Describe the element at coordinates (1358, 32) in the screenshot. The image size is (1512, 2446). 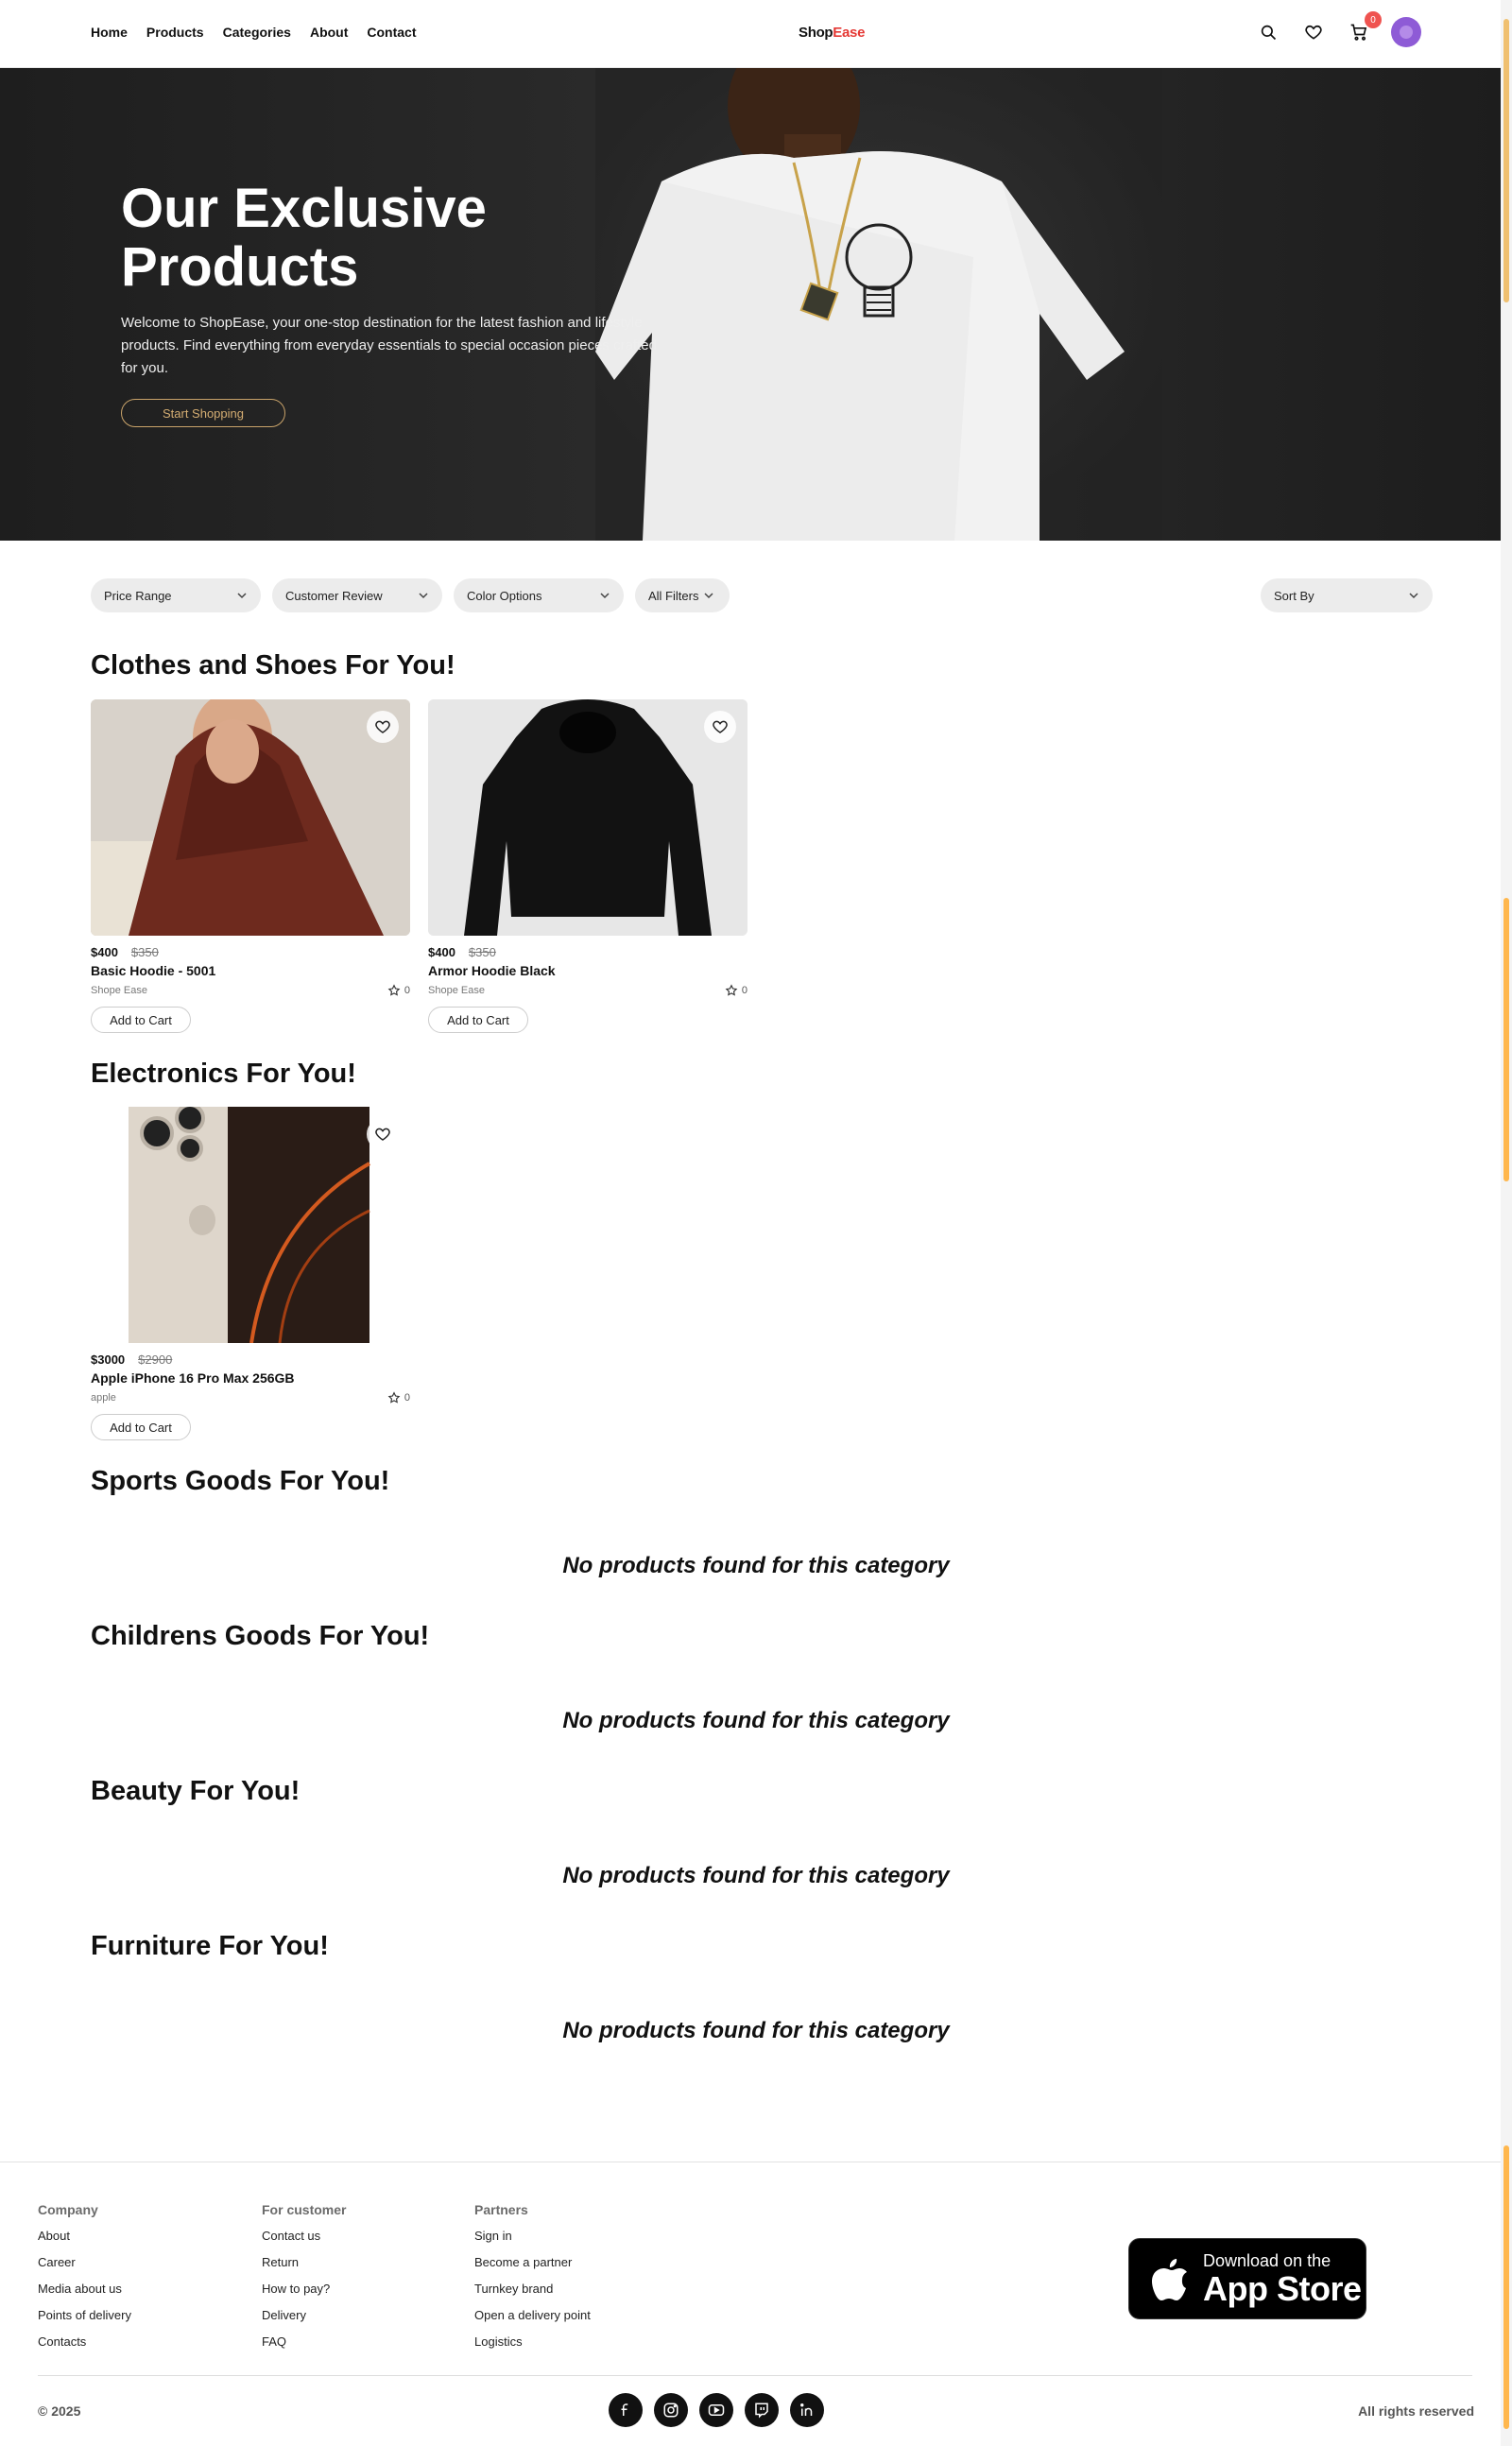
I see `cart-icon` at that location.